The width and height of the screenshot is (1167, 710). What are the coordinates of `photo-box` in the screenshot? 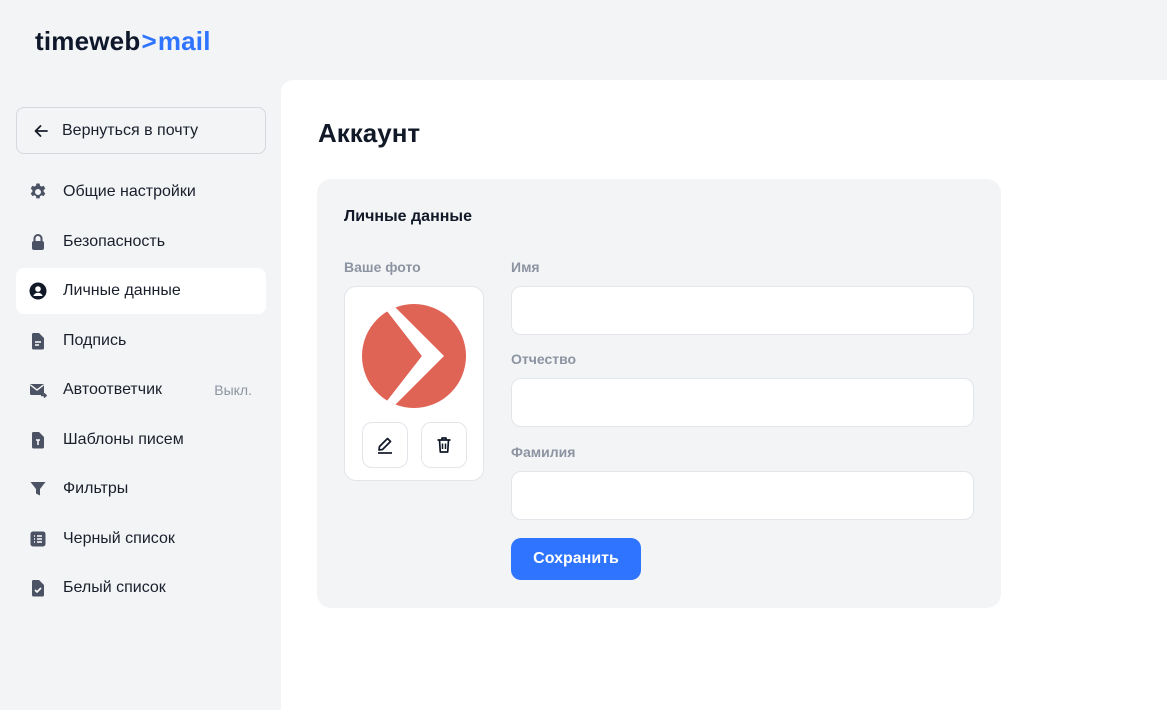 It's located at (414, 383).